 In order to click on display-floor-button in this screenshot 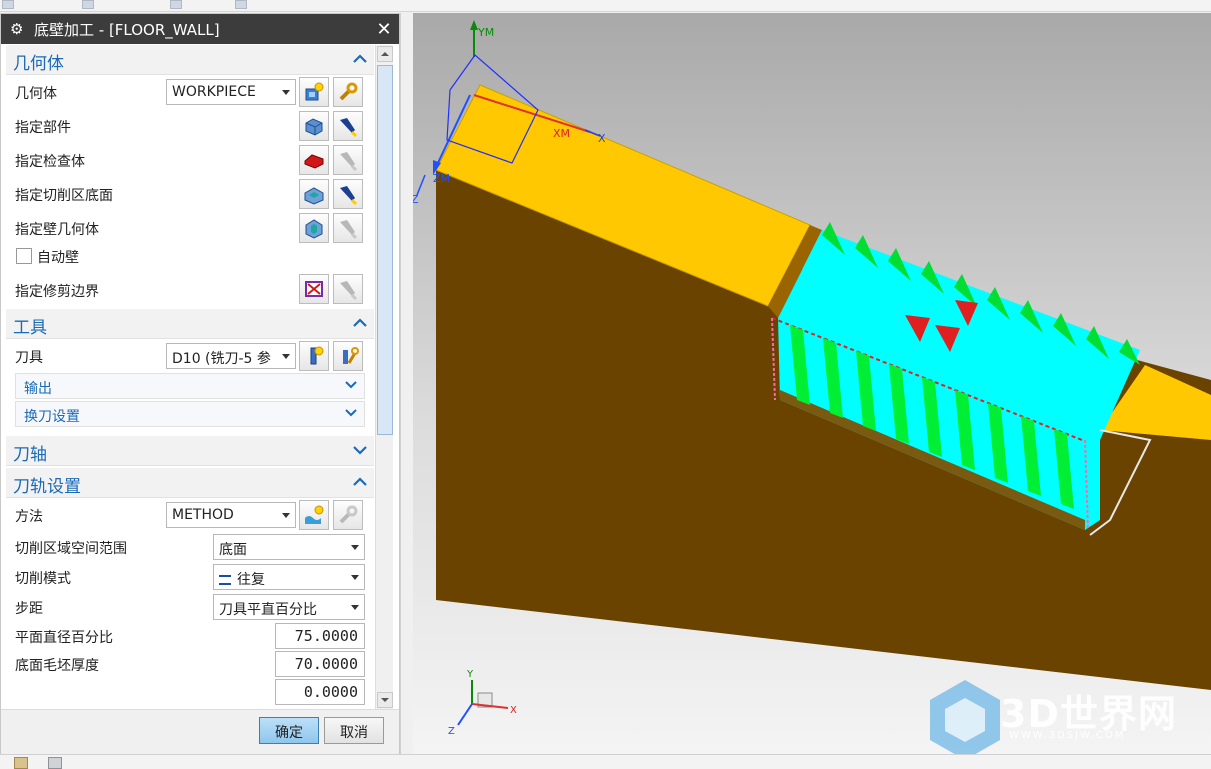, I will do `click(348, 194)`.